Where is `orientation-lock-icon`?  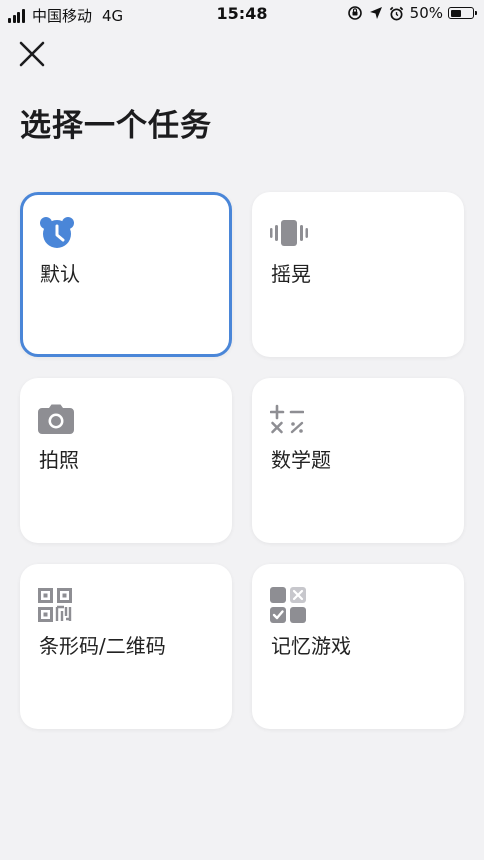
orientation-lock-icon is located at coordinates (355, 13).